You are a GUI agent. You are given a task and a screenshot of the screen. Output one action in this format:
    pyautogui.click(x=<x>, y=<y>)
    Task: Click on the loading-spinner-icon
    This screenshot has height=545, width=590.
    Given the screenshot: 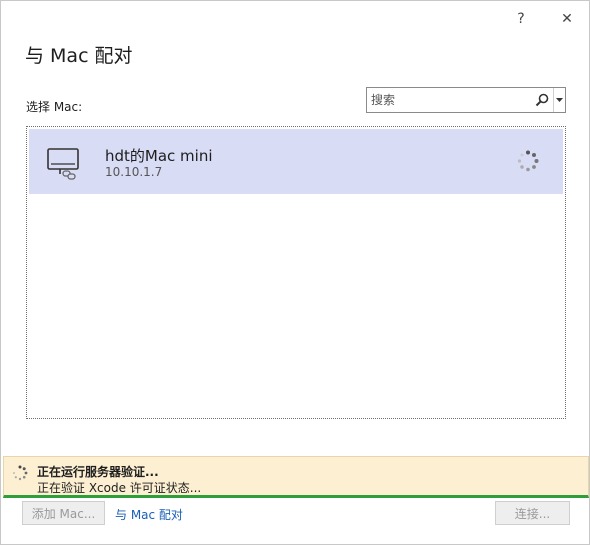 What is the action you would take?
    pyautogui.click(x=528, y=161)
    